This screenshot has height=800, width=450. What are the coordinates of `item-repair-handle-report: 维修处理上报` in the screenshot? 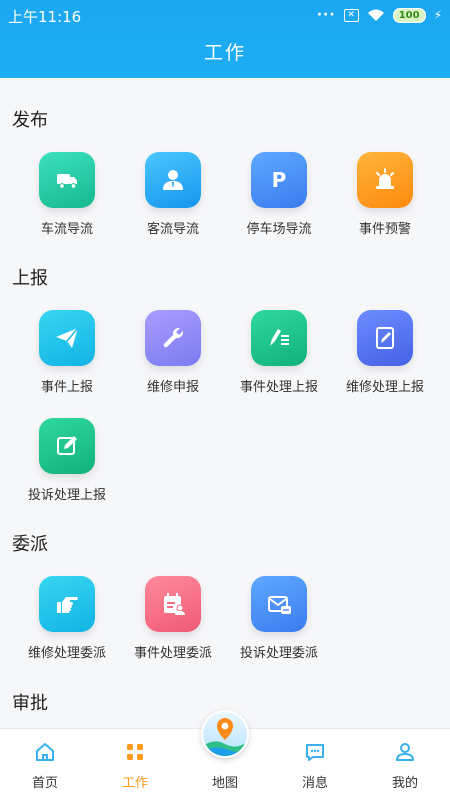 It's located at (385, 358).